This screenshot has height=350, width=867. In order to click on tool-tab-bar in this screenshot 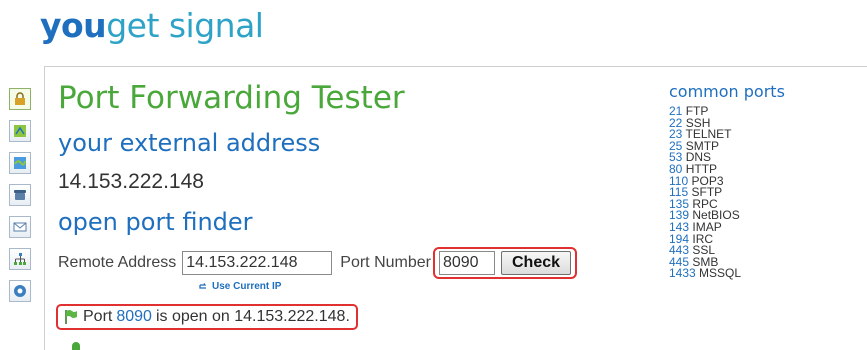, I will do `click(22, 200)`.